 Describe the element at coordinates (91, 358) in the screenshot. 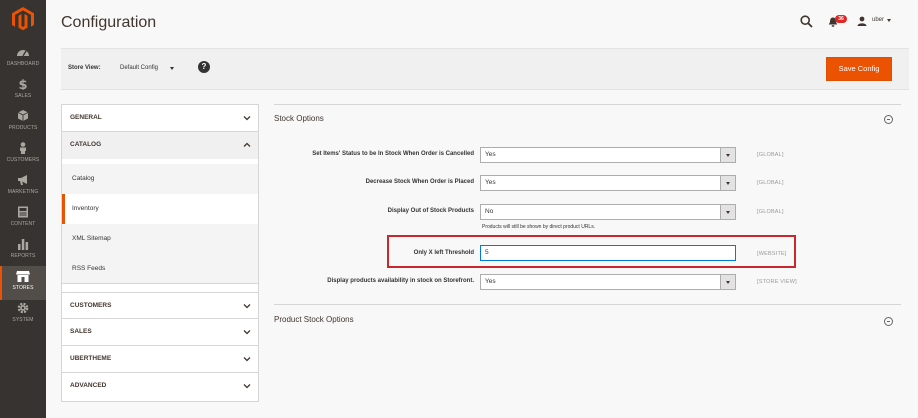

I see `tab-ubertheme-label: UBERTHEME` at that location.